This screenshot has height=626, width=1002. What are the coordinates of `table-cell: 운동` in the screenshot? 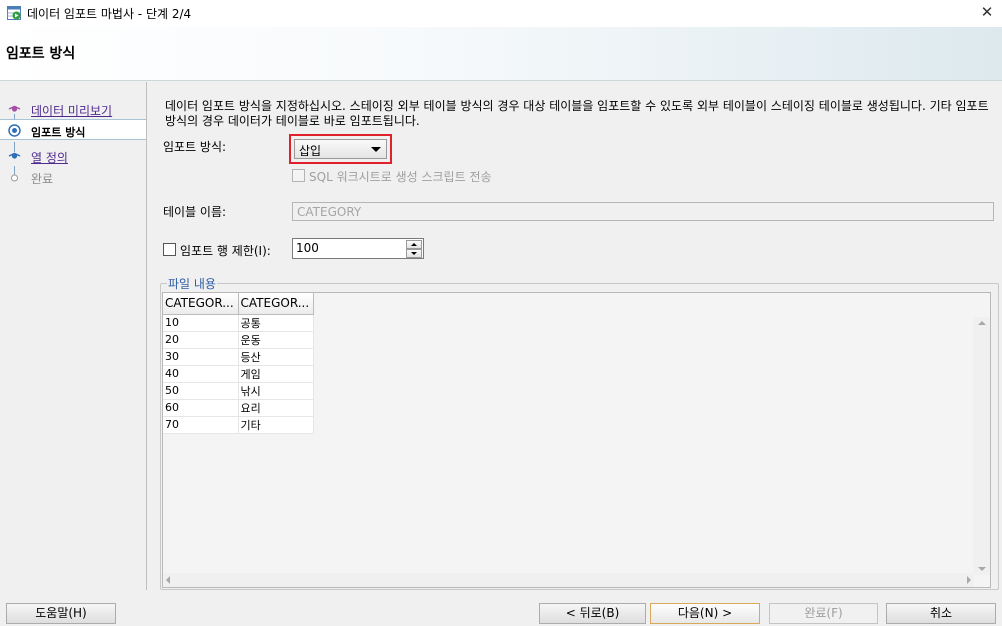 It's located at (276, 340).